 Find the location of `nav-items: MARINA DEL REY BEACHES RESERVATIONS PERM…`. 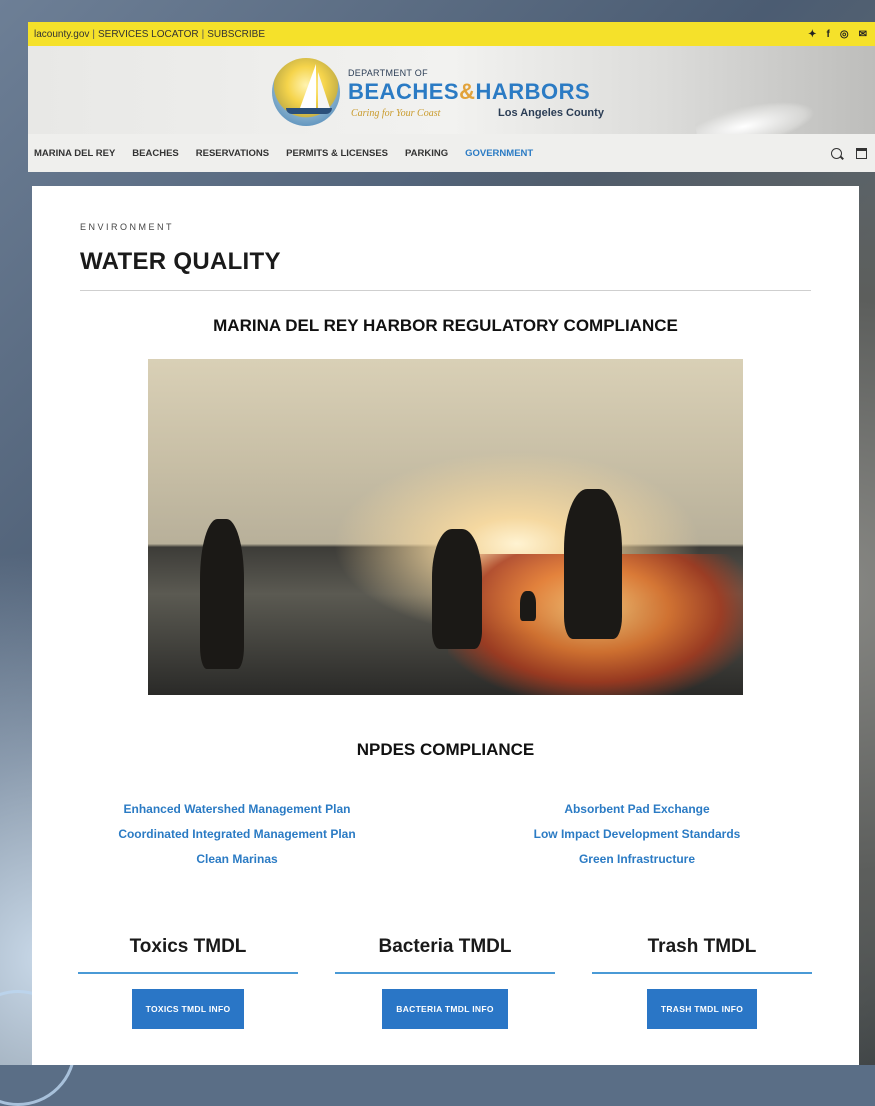

nav-items: MARINA DEL REY BEACHES RESERVATIONS PERM… is located at coordinates (283, 153).